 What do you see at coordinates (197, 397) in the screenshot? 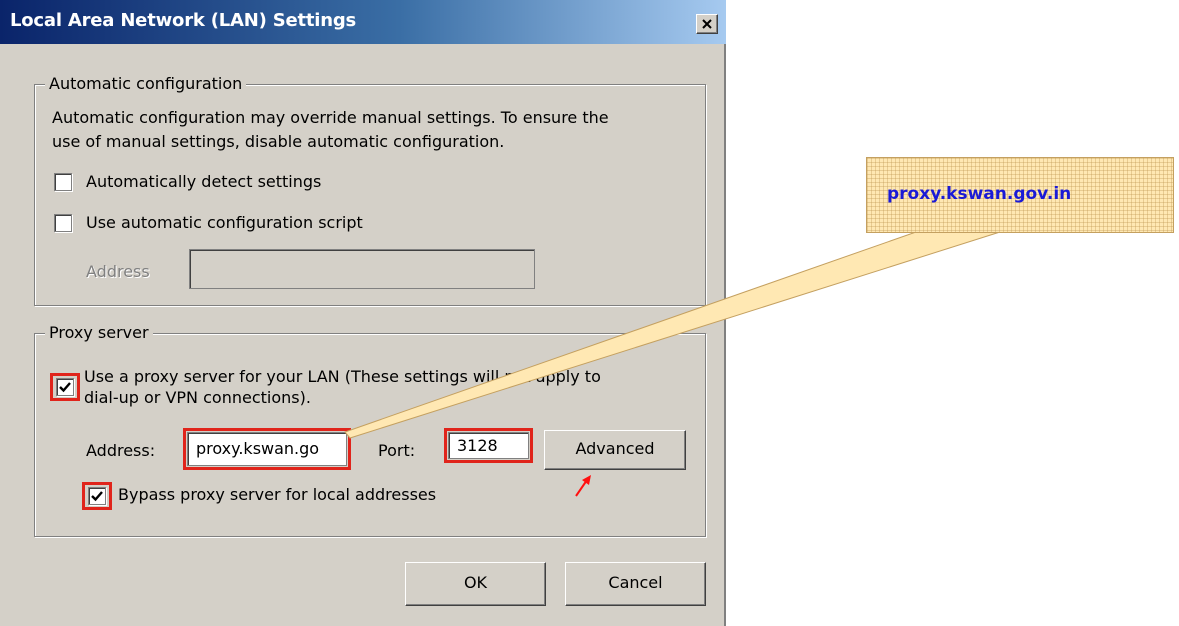
I see `use-proxy-label-line2: dial-up or VPN connections).` at bounding box center [197, 397].